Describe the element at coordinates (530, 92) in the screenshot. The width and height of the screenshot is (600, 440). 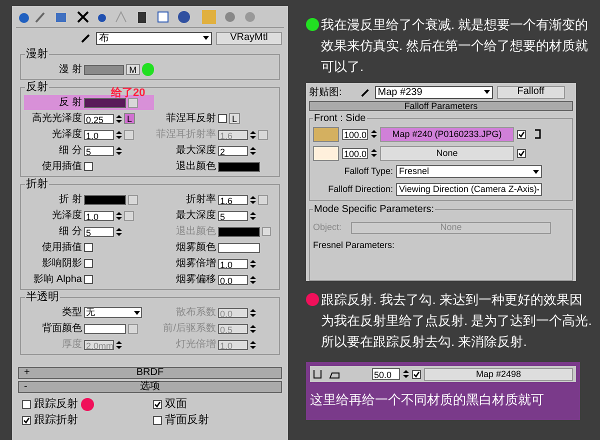
I see `map-type-button: Falloff` at that location.